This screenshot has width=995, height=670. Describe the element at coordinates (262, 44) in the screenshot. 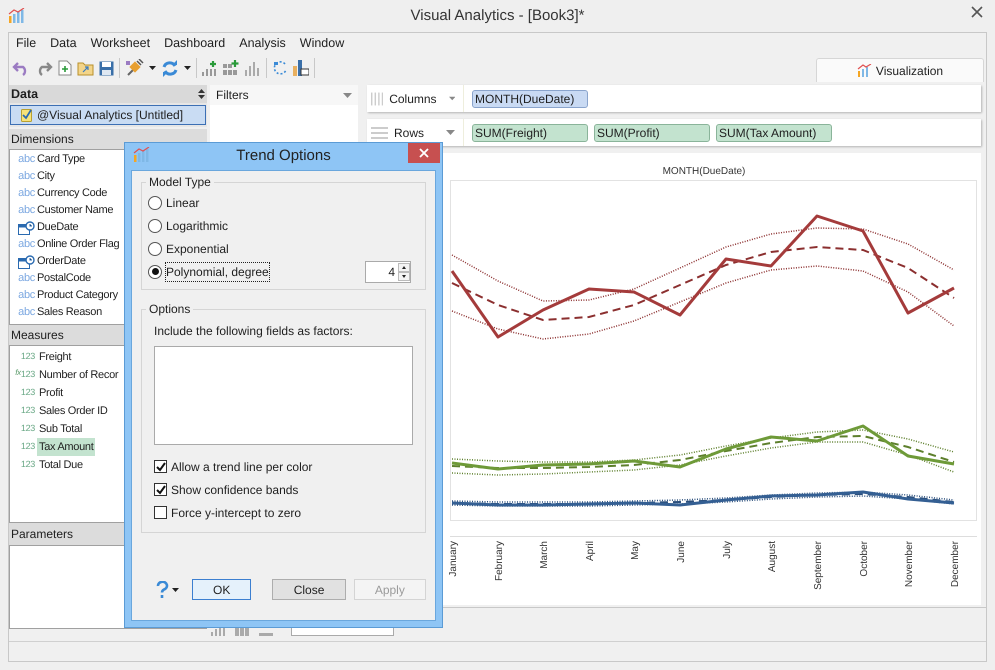

I see `menu-item: Analysis` at that location.